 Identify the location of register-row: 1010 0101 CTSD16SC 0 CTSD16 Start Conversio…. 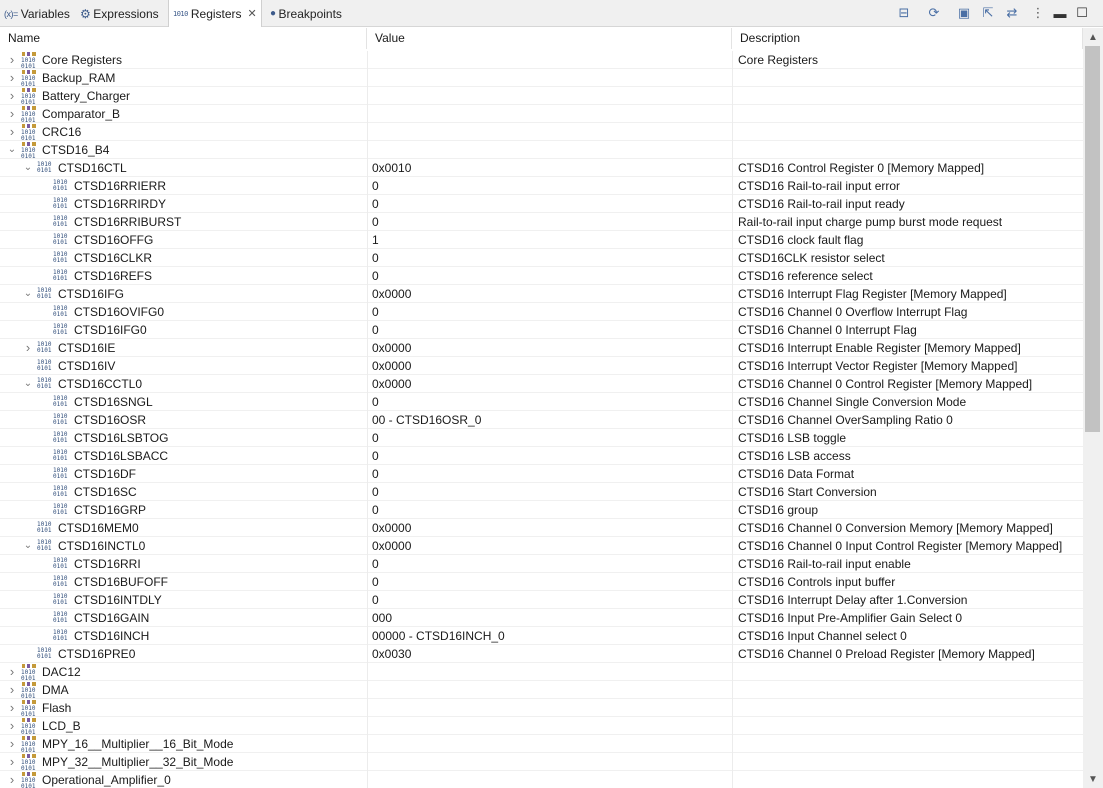
(541, 492).